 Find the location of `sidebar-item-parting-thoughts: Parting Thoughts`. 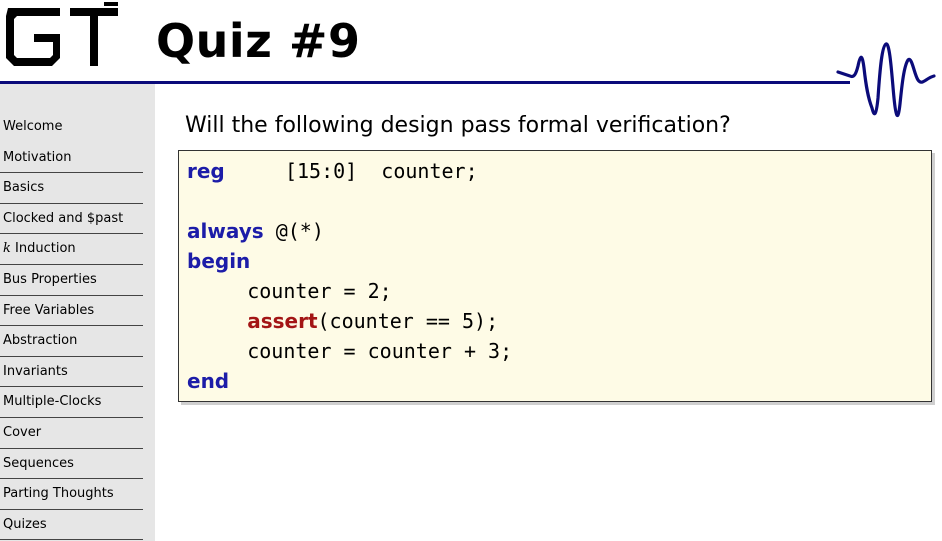

sidebar-item-parting-thoughts: Parting Thoughts is located at coordinates (71, 494).